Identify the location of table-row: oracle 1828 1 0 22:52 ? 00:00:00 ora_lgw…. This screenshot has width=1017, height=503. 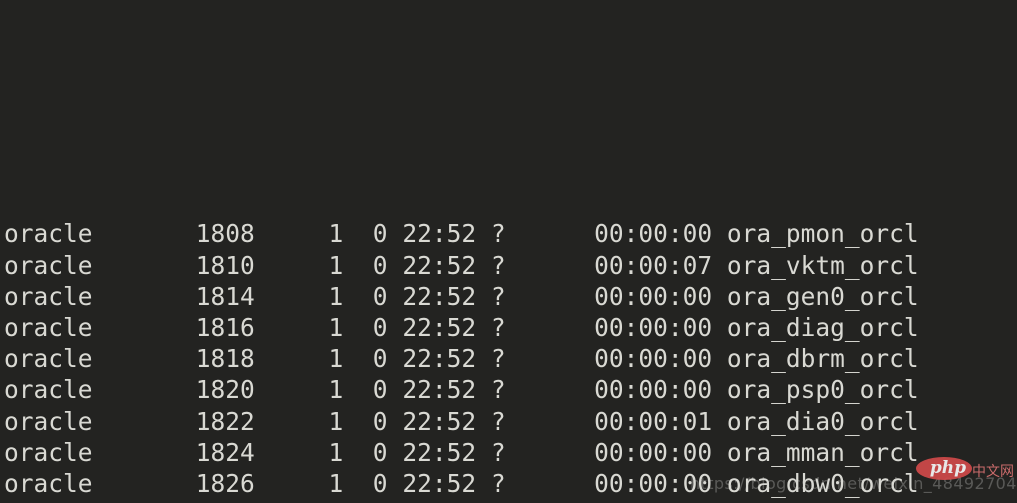
(510, 501).